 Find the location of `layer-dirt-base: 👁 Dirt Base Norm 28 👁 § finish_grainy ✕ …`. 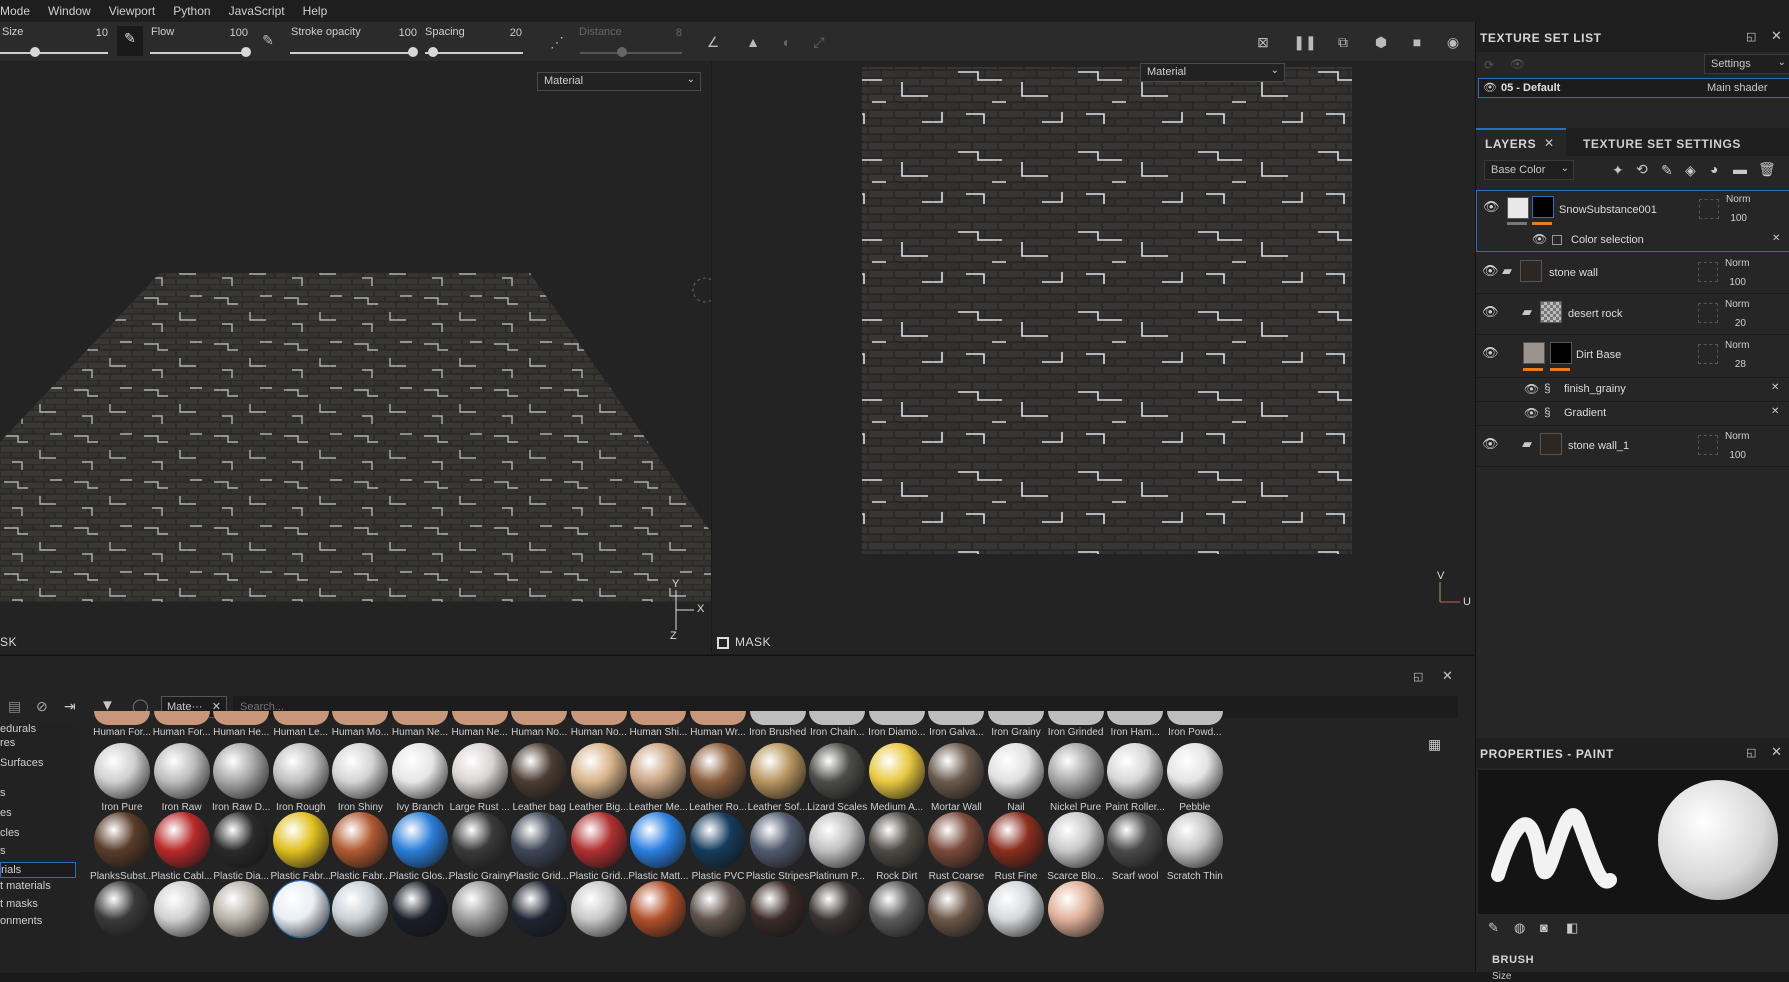

layer-dirt-base: 👁 Dirt Base Norm 28 👁 § finish_grainy ✕ … is located at coordinates (1632, 380).